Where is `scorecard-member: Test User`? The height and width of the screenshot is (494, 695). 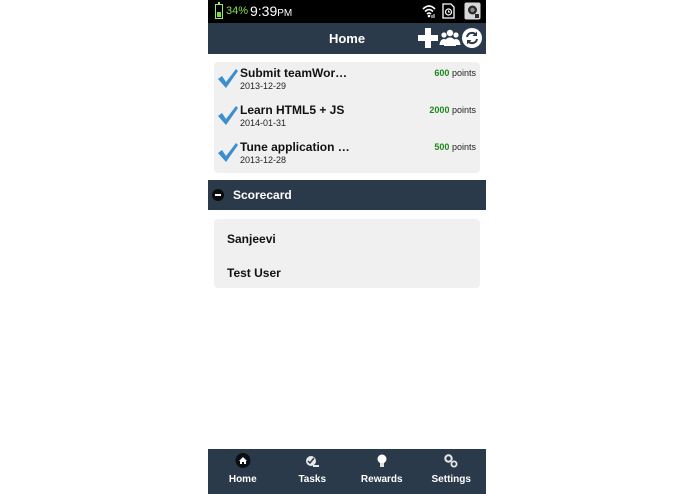
scorecard-member: Test User is located at coordinates (254, 273).